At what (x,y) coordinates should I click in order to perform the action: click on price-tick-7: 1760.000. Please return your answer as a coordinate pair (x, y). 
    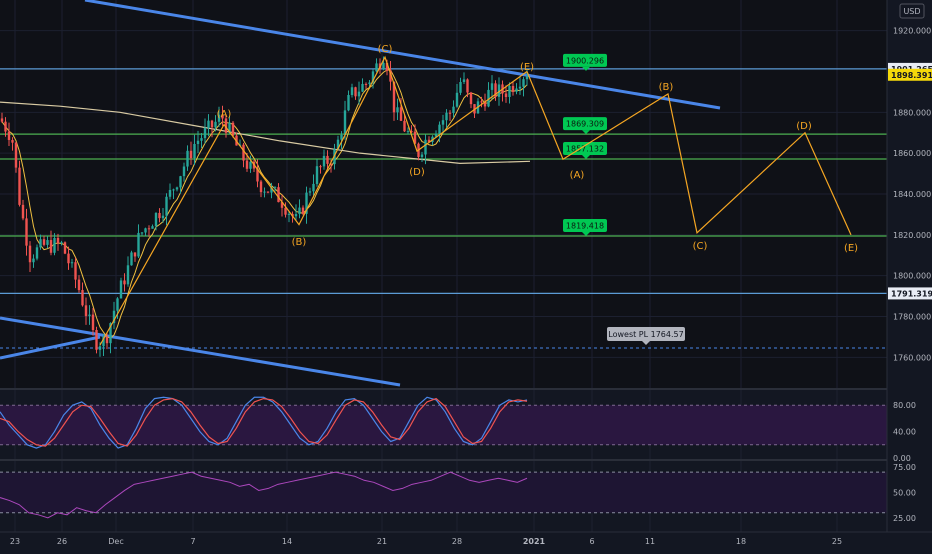
    Looking at the image, I should click on (912, 357).